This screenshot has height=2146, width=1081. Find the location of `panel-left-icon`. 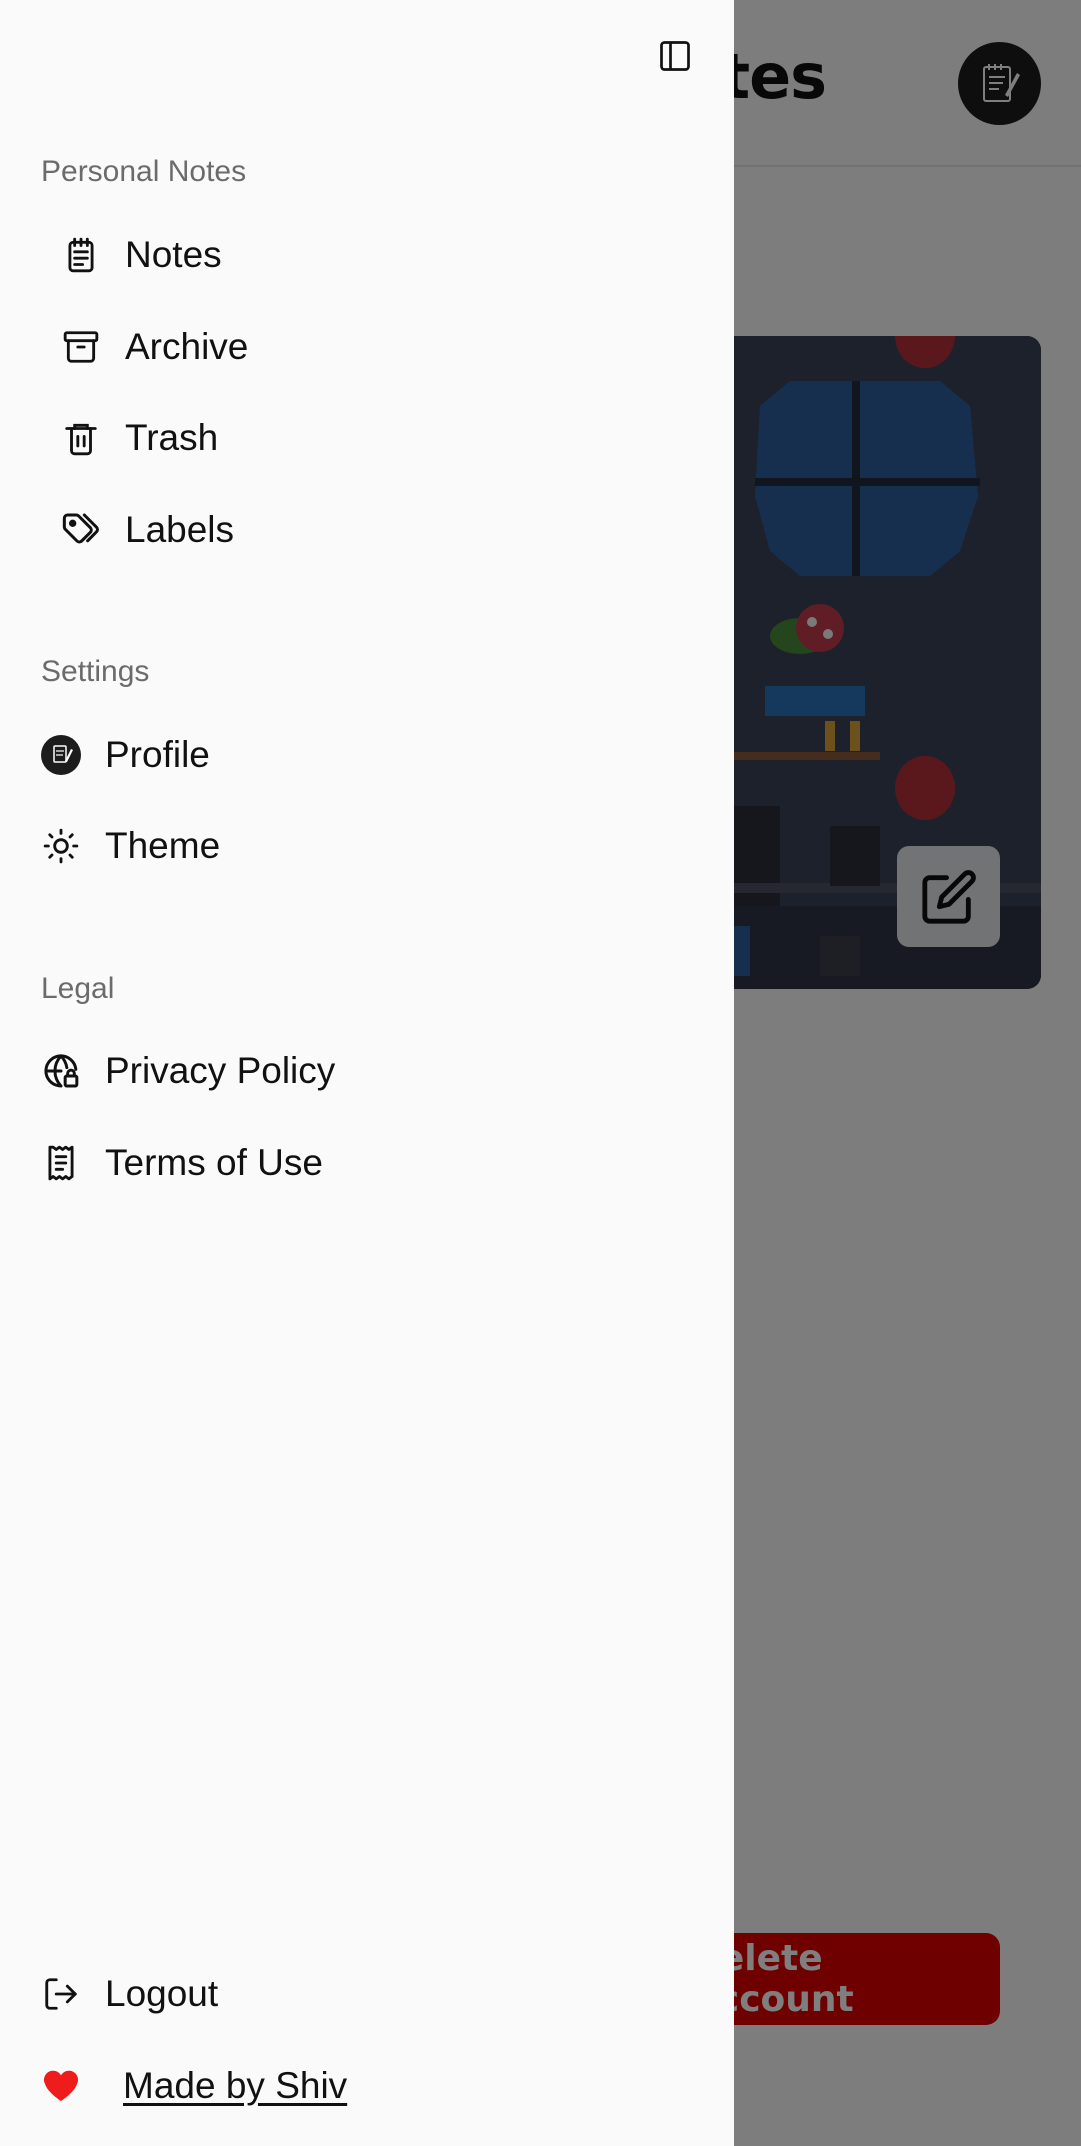

panel-left-icon is located at coordinates (675, 56).